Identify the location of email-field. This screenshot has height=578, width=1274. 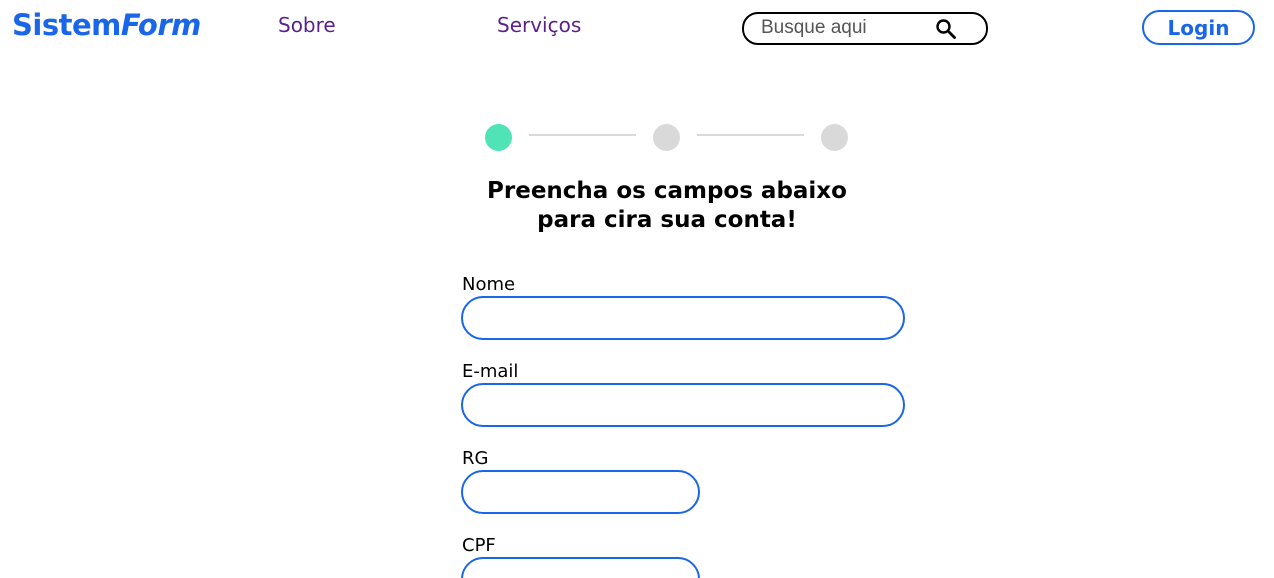
(683, 405).